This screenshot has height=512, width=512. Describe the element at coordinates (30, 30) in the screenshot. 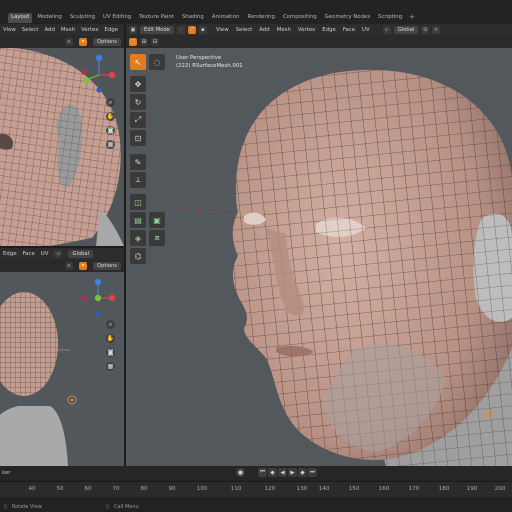

I see `menu-select: Select` at that location.